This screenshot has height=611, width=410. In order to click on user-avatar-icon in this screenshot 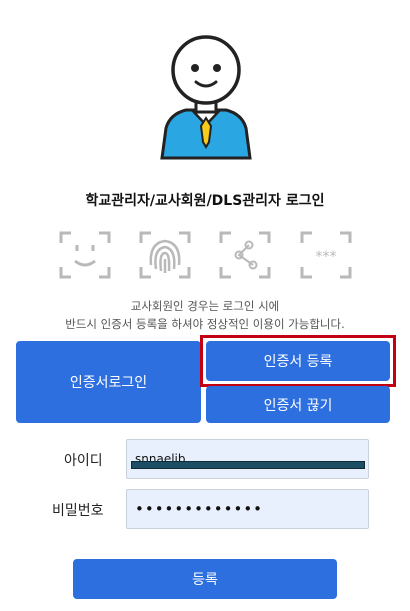, I will do `click(206, 97)`.